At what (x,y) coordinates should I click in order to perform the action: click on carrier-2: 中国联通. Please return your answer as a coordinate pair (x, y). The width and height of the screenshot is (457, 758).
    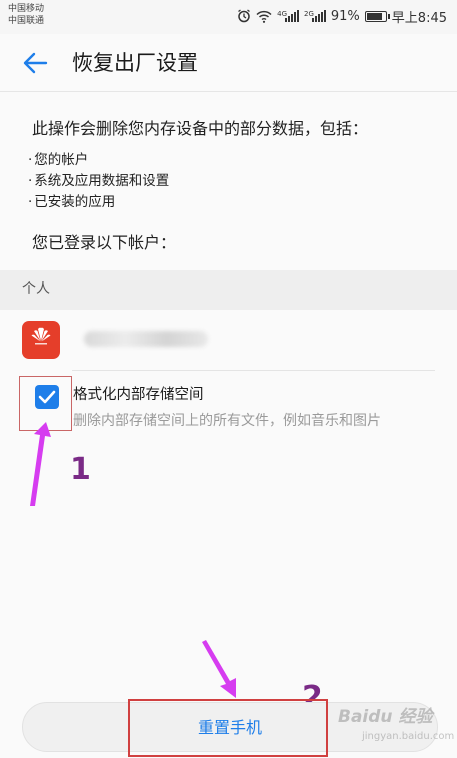
    Looking at the image, I should click on (26, 21).